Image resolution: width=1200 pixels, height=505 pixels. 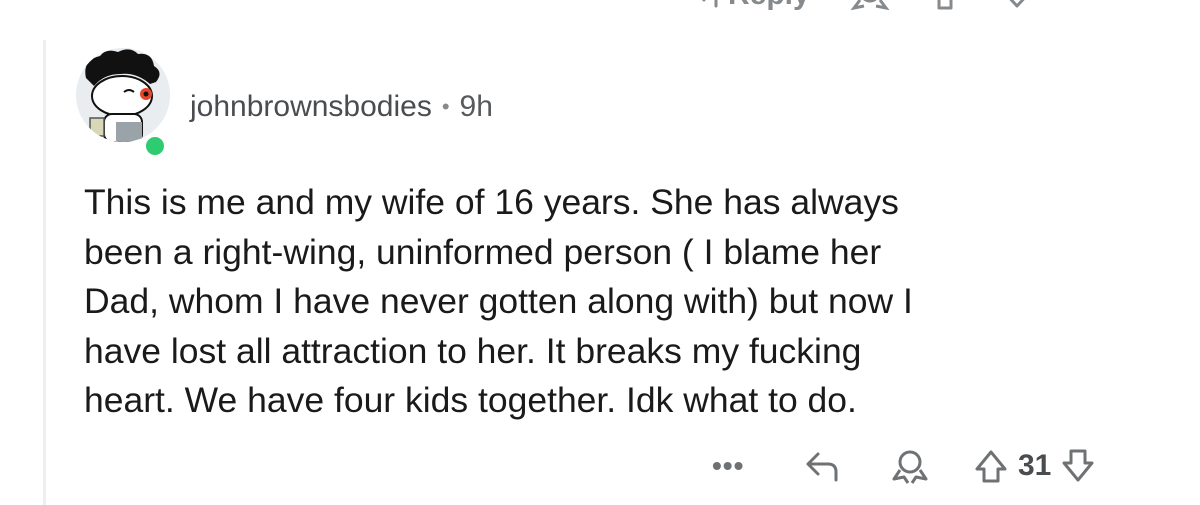 I want to click on online-status-dot, so click(x=155, y=146).